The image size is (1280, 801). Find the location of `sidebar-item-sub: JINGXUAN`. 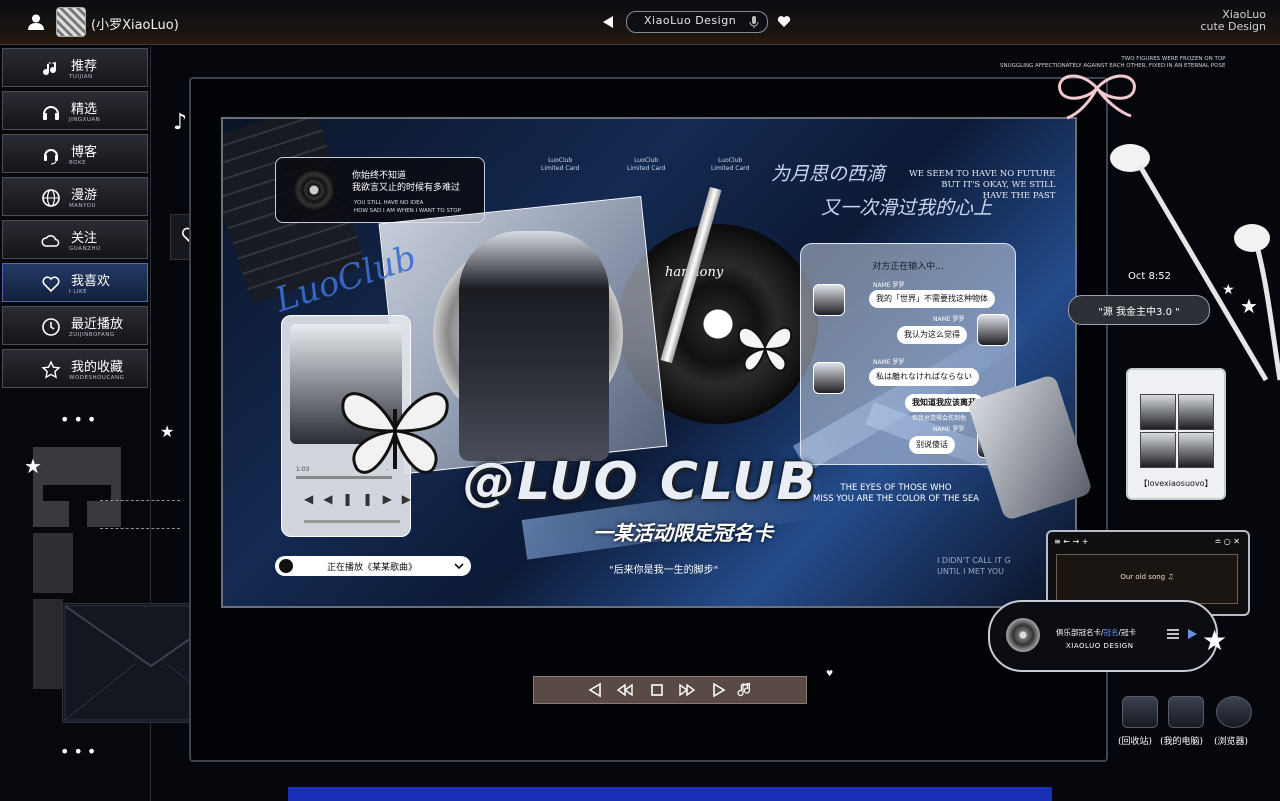

sidebar-item-sub: JINGXUAN is located at coordinates (85, 120).